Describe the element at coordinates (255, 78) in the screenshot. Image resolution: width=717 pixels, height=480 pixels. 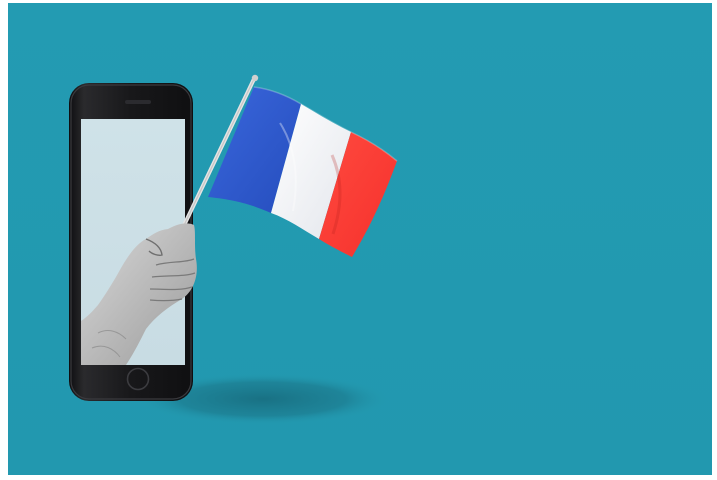
I see `pole-tip` at that location.